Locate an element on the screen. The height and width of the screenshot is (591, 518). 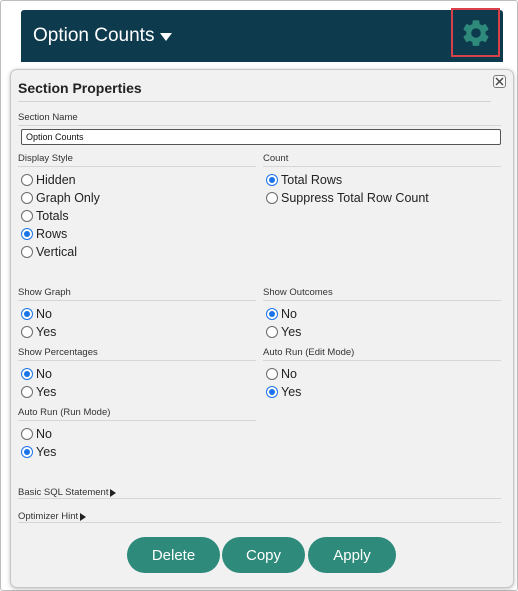
gear-icon is located at coordinates (475, 32).